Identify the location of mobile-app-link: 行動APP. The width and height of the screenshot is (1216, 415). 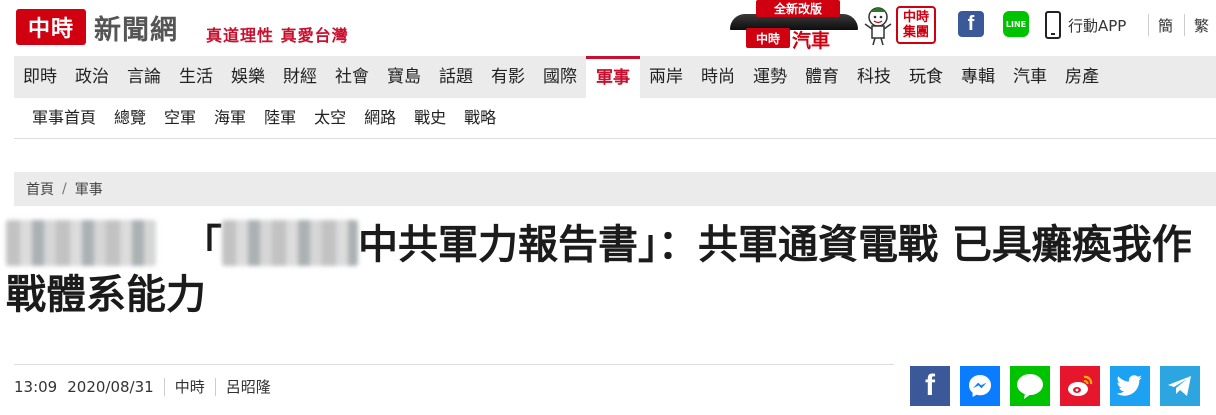
(1097, 25).